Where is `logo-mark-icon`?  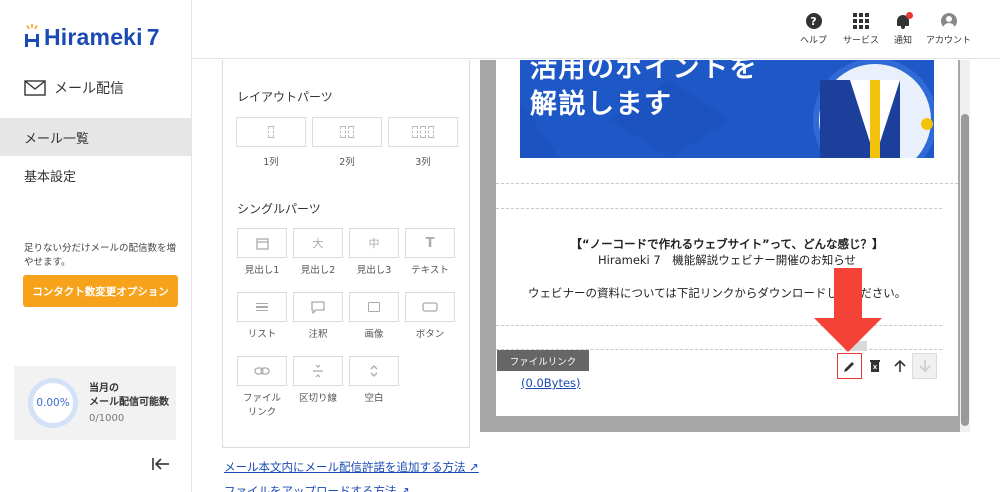
logo-mark-icon is located at coordinates (32, 36).